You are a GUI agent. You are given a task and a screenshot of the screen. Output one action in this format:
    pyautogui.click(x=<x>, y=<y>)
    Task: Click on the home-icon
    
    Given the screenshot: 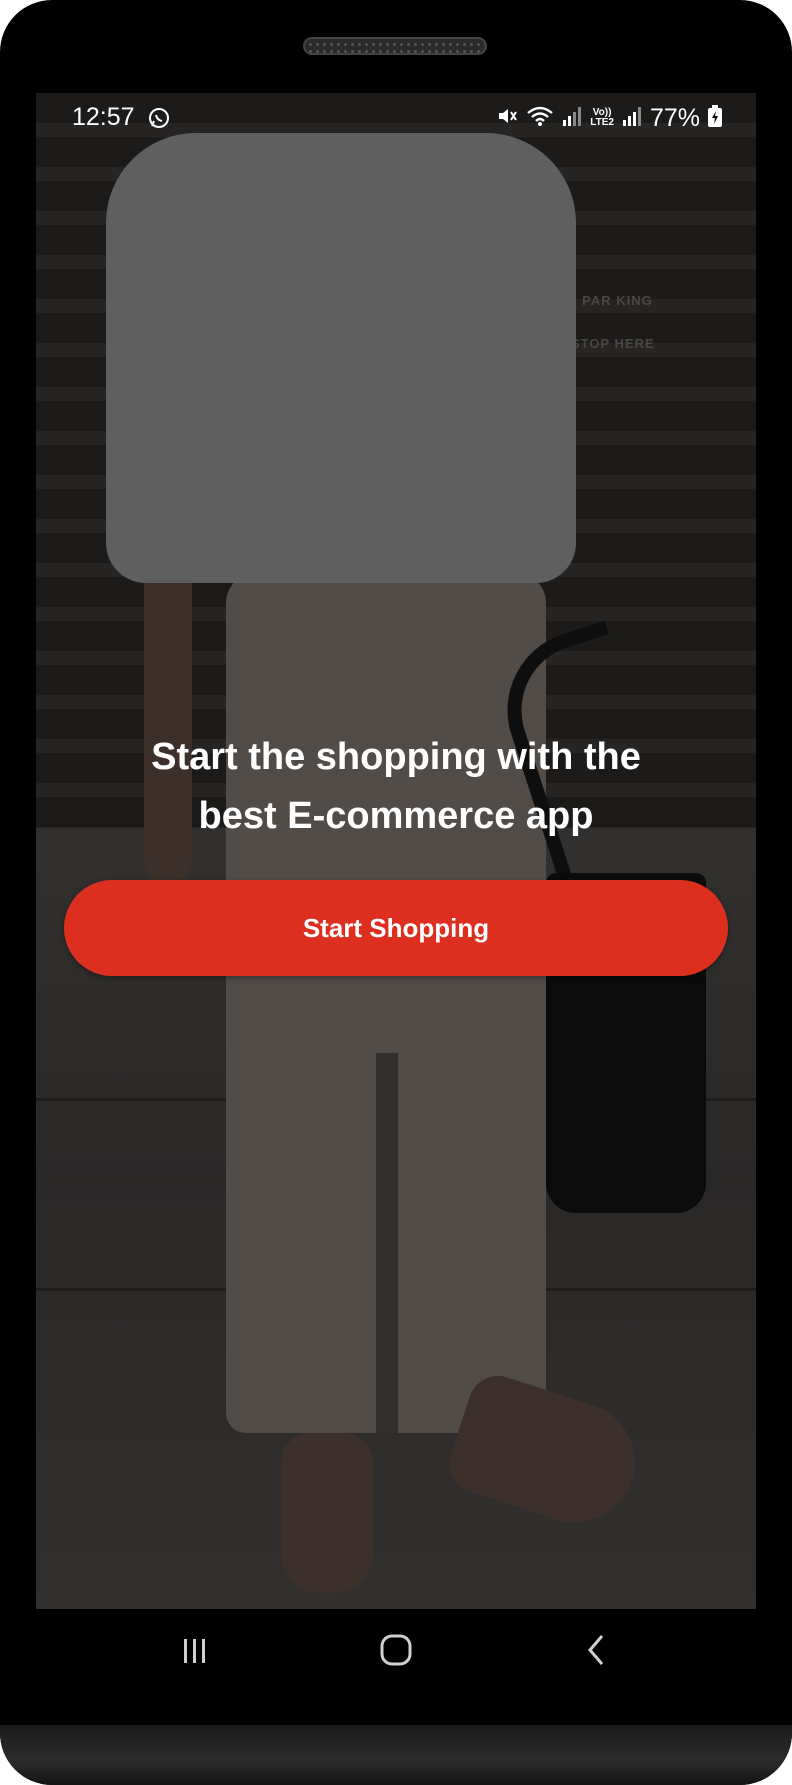 What is the action you would take?
    pyautogui.click(x=396, y=1652)
    